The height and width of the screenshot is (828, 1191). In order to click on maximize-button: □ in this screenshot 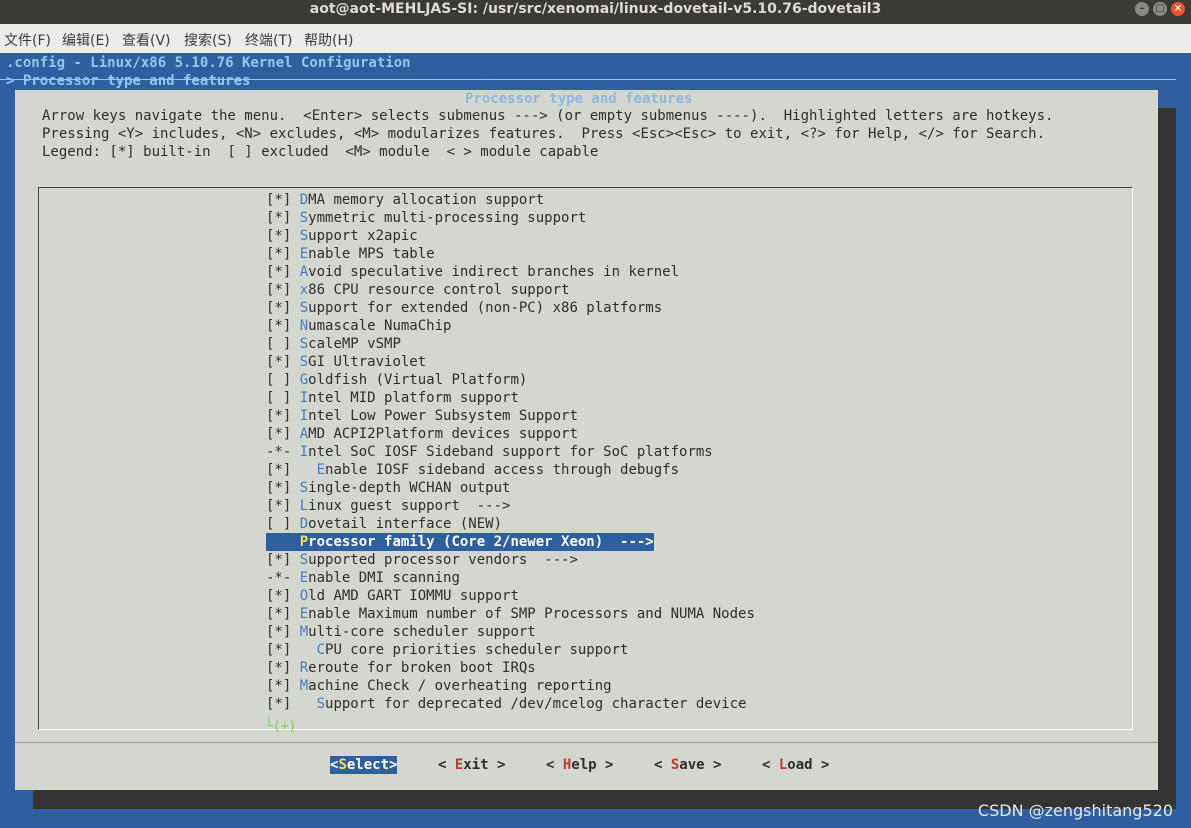, I will do `click(1160, 9)`.